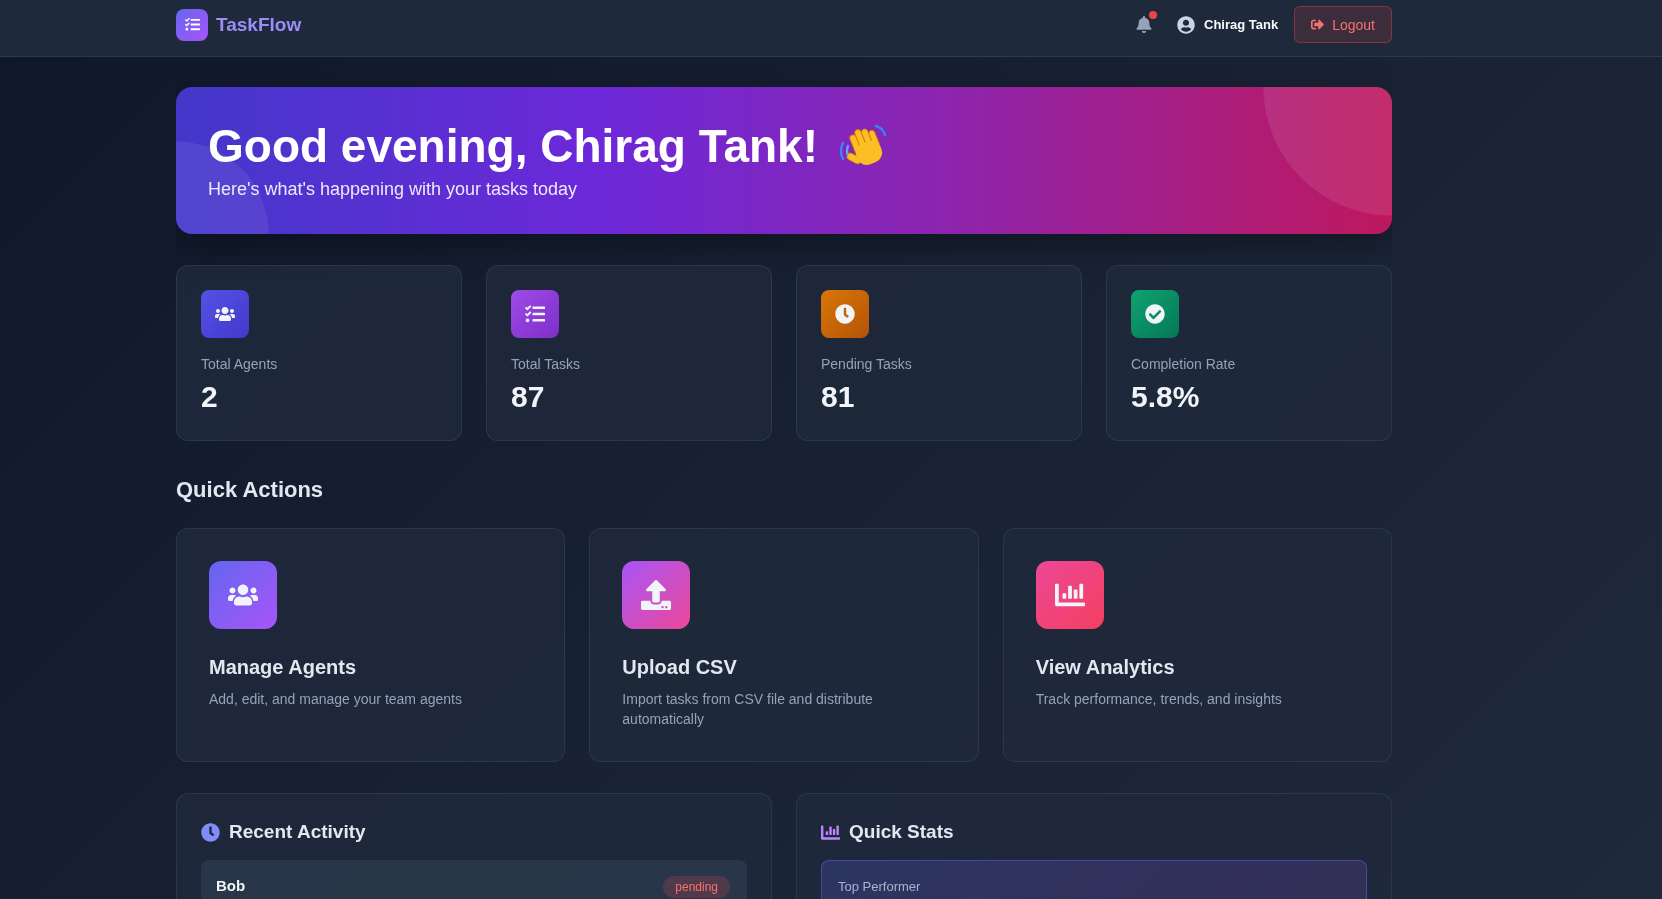  Describe the element at coordinates (1159, 699) in the screenshot. I see `action-description: Track performance, trends, and insights` at that location.